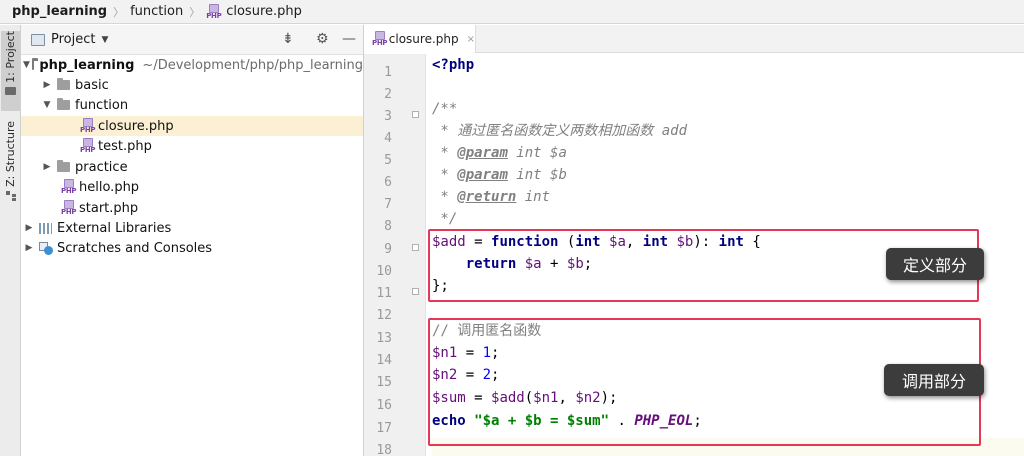 The width and height of the screenshot is (1024, 456). What do you see at coordinates (395, 255) in the screenshot?
I see `line-number-gutter: 1 2 3 4 5 6 7 8 9 10 11 12 13 14 15 16 17 18` at bounding box center [395, 255].